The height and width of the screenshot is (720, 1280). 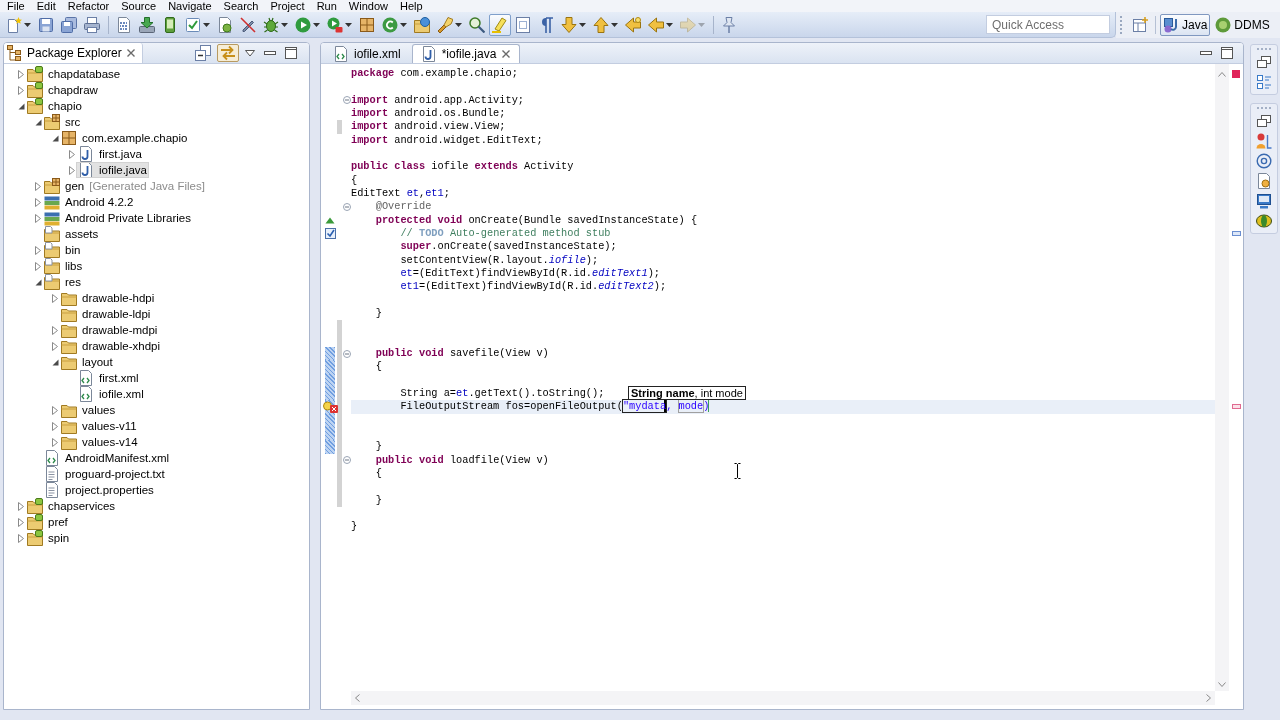 I want to click on tree-item: spin, so click(x=48, y=538).